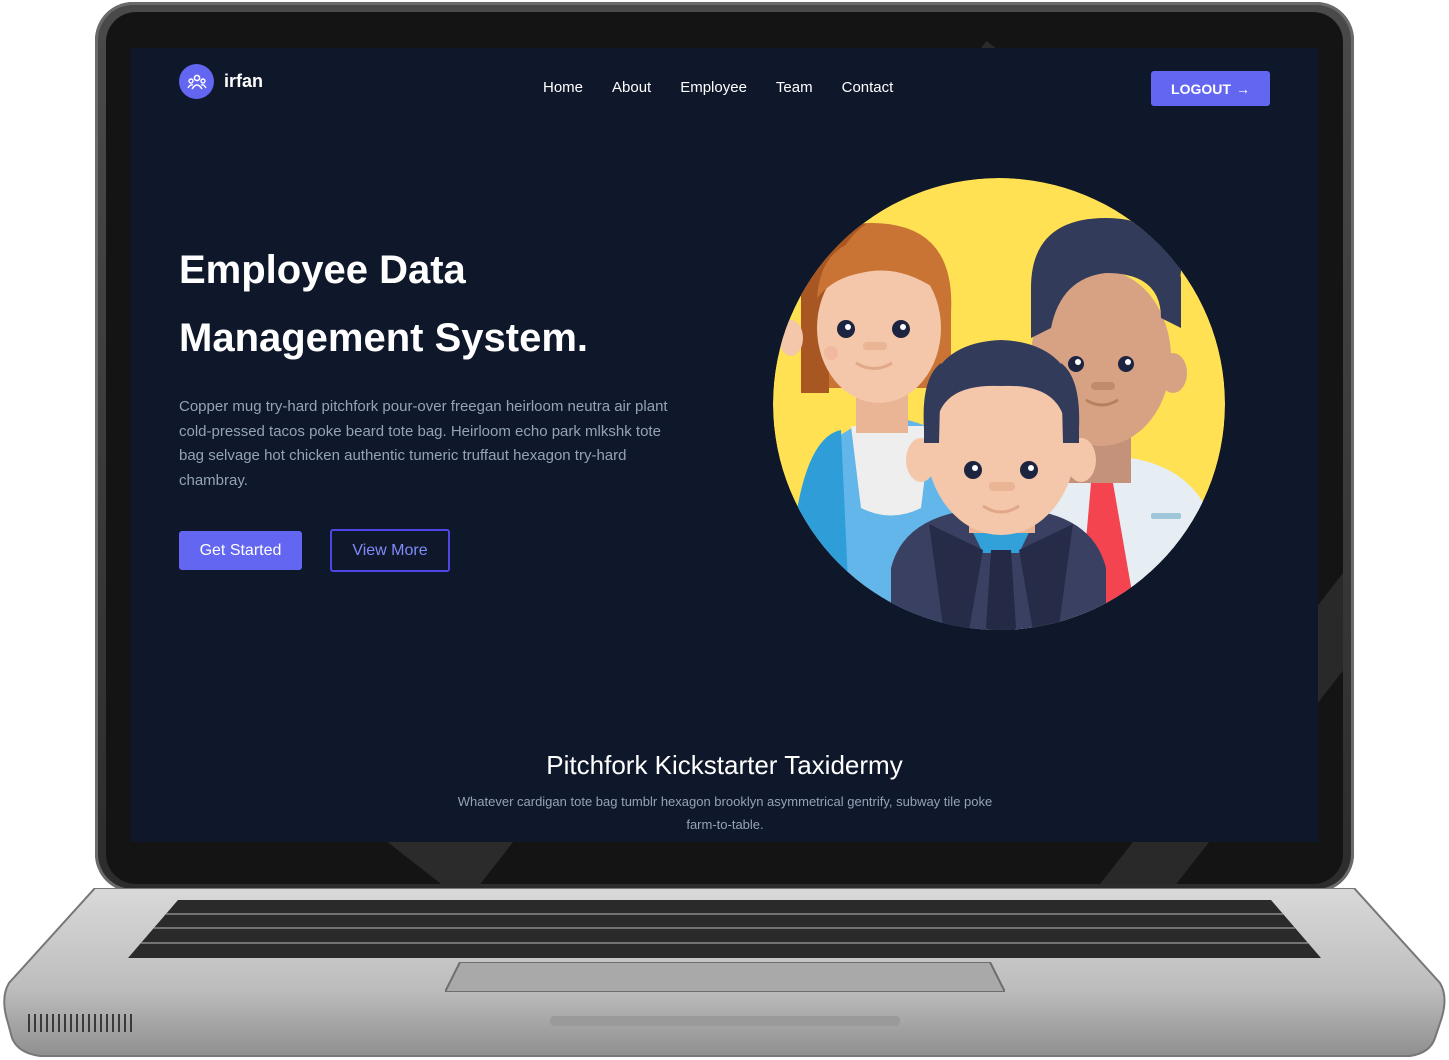 The height and width of the screenshot is (1060, 1449). I want to click on logo: irfan, so click(221, 81).